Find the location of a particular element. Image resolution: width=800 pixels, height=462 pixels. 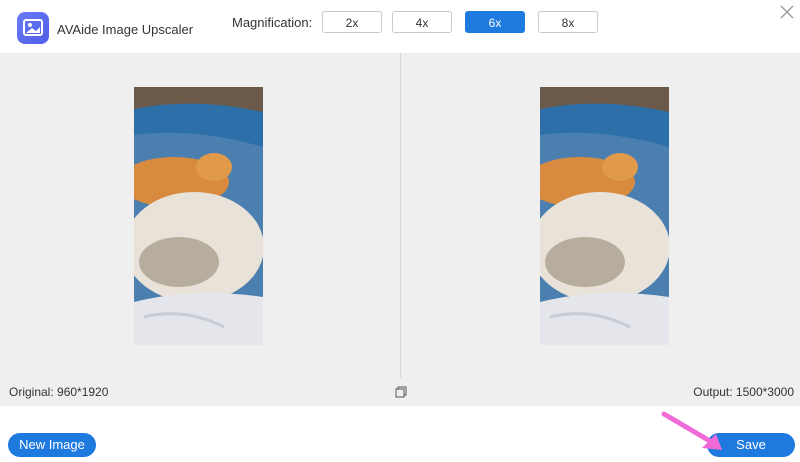

new-image-button: New Image is located at coordinates (52, 445).